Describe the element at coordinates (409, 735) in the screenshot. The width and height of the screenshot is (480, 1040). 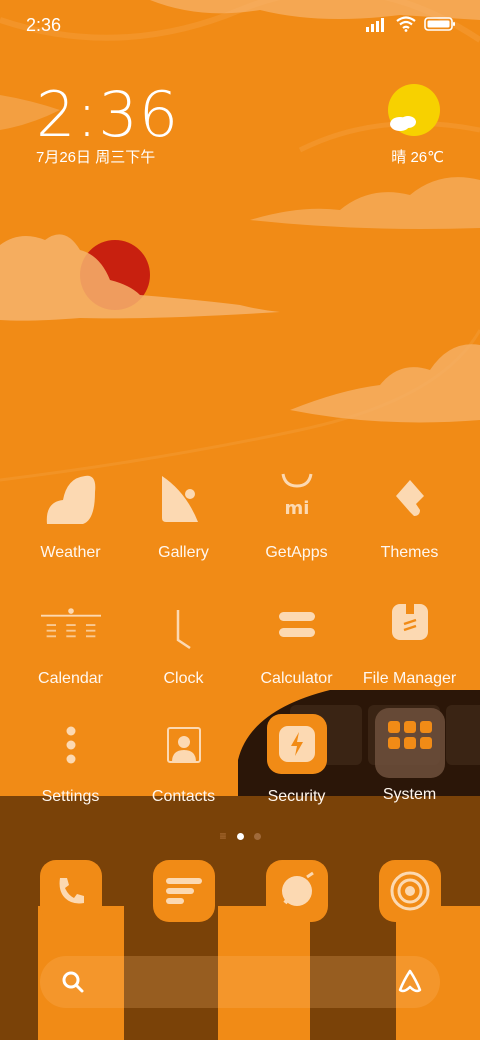
I see `system-folder-icon` at that location.